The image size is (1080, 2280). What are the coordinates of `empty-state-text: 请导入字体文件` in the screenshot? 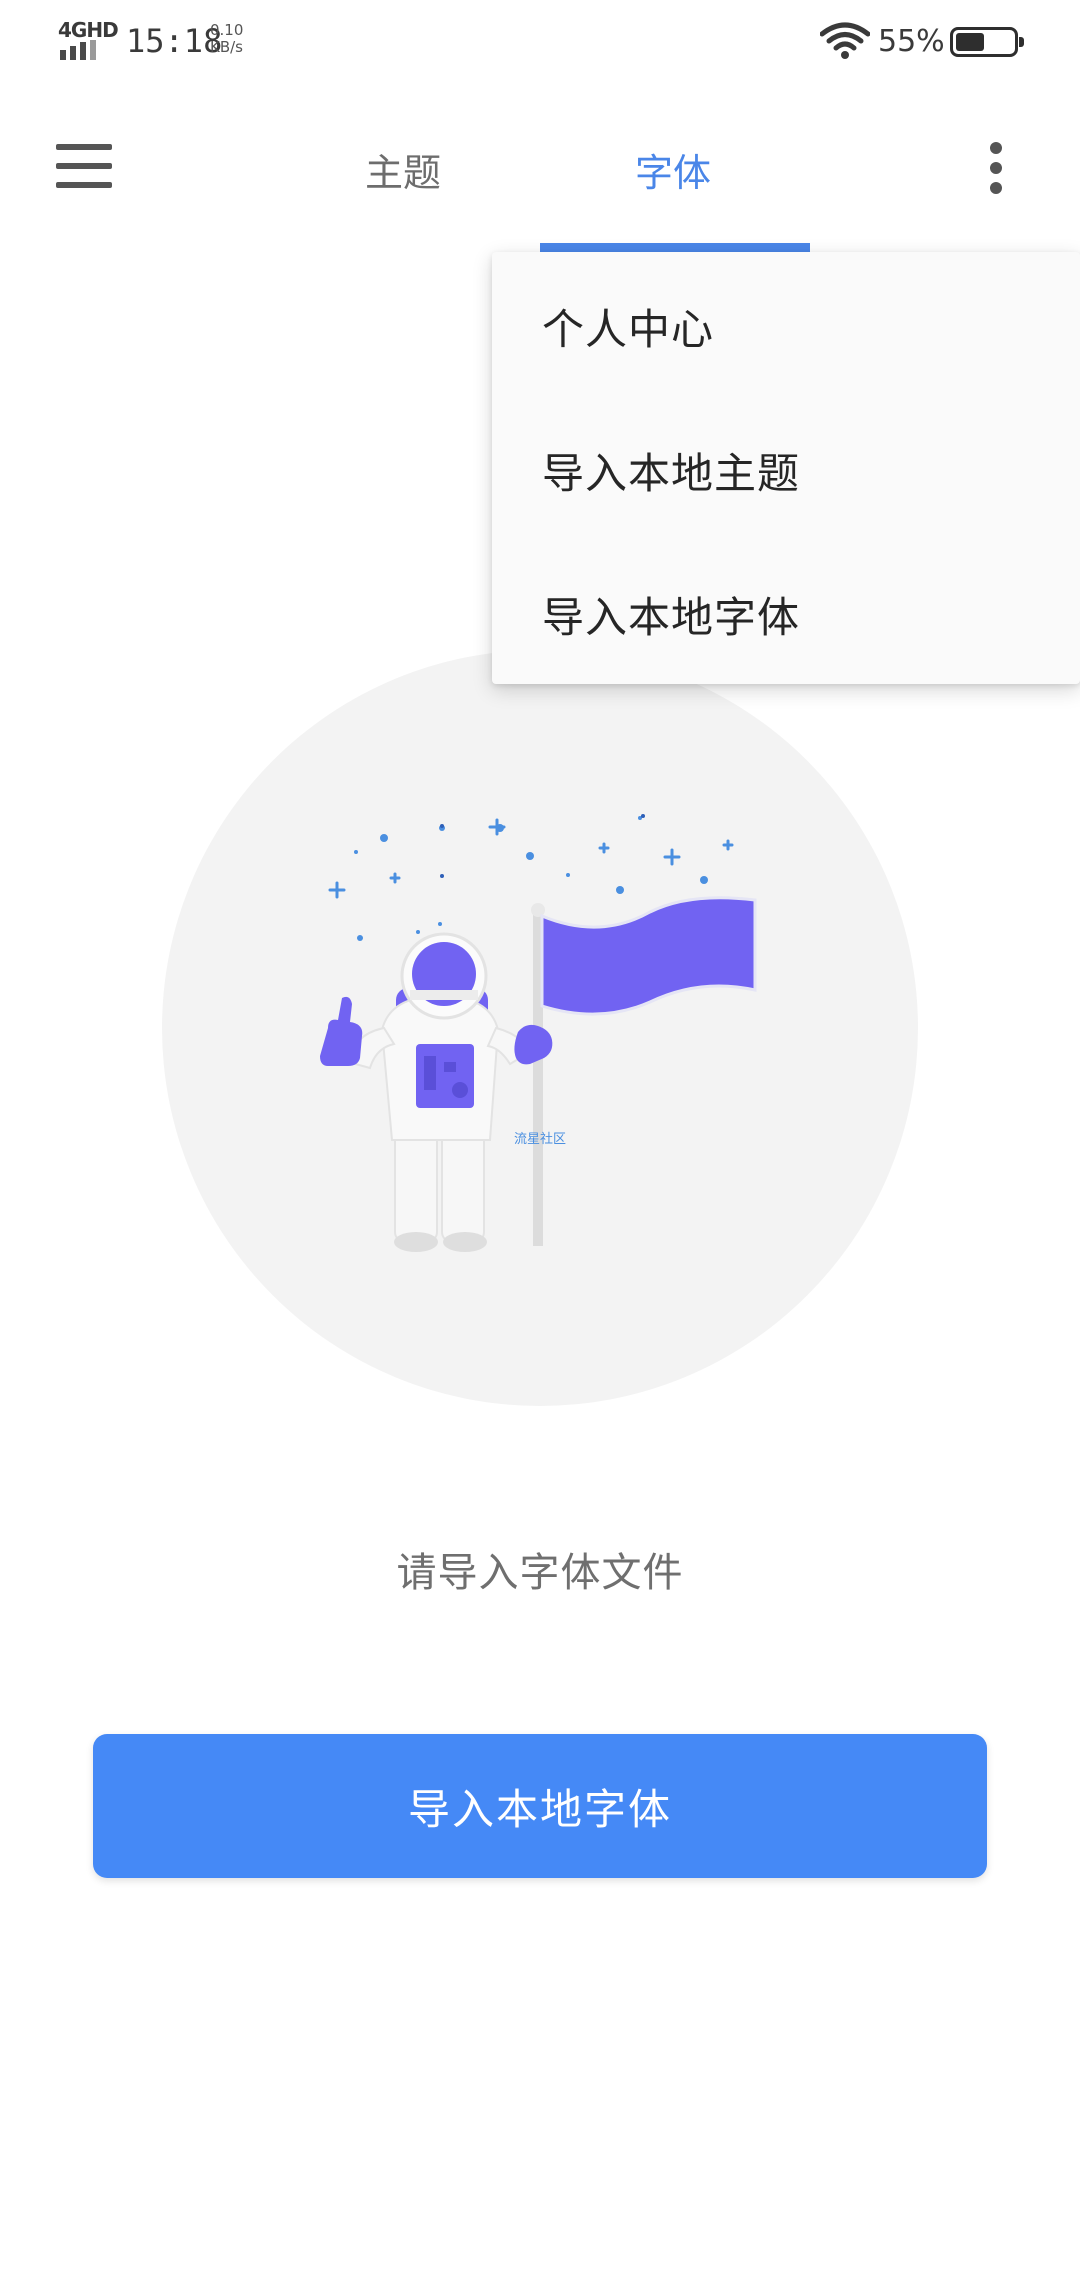 It's located at (540, 1573).